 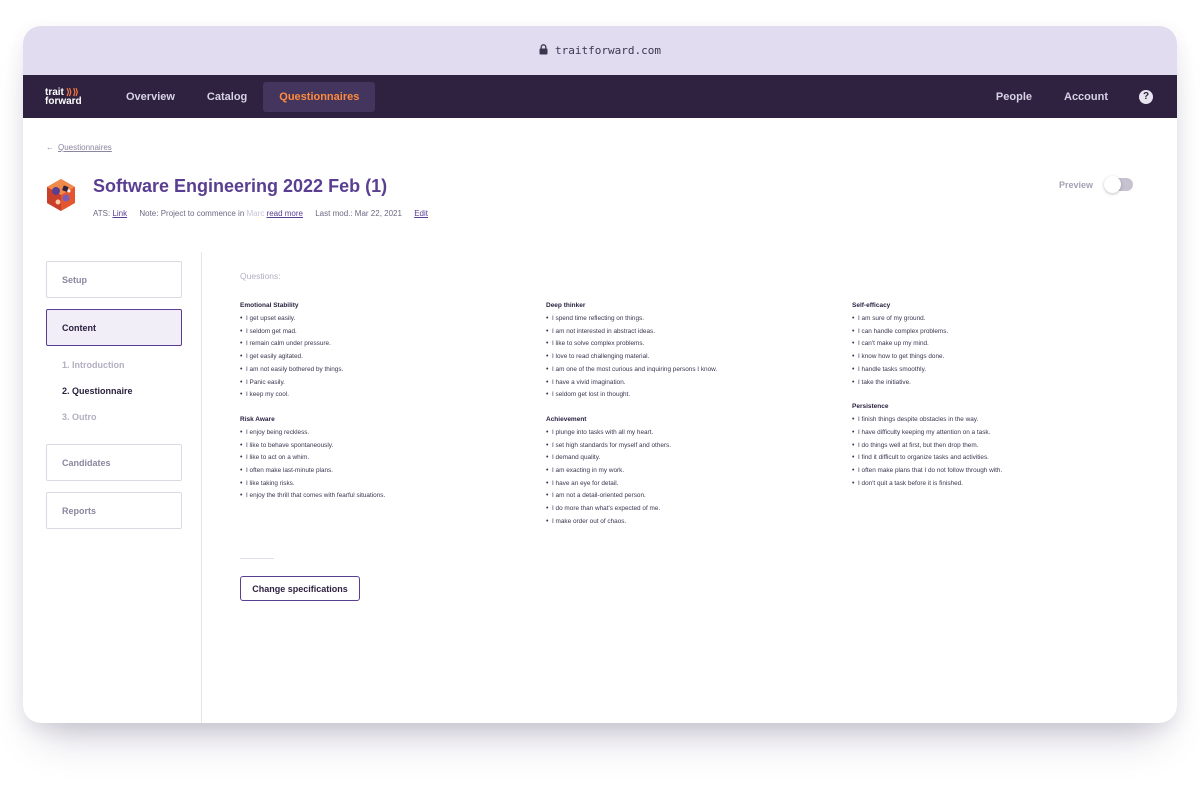 I want to click on question-item: I like to solve complex problems., so click(x=631, y=344).